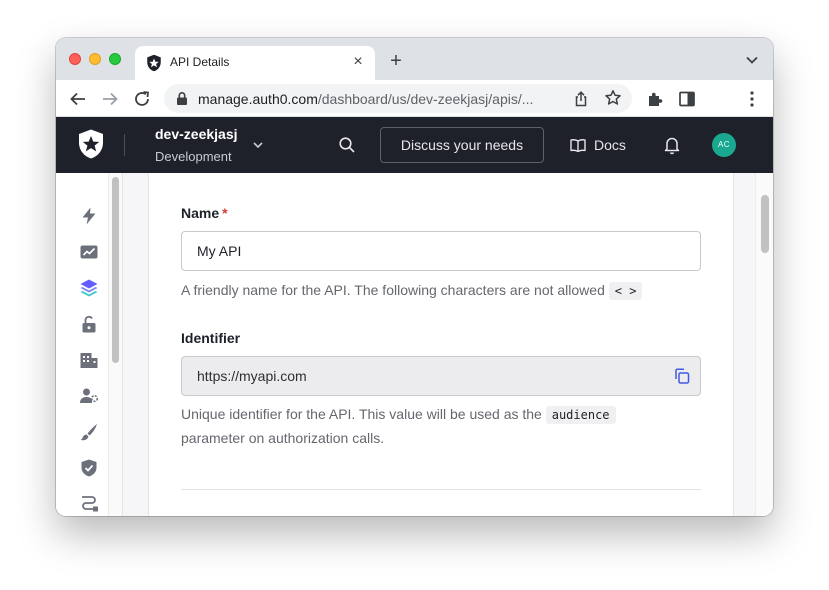 Image resolution: width=829 pixels, height=590 pixels. I want to click on tab-search-chevron-icon, so click(752, 60).